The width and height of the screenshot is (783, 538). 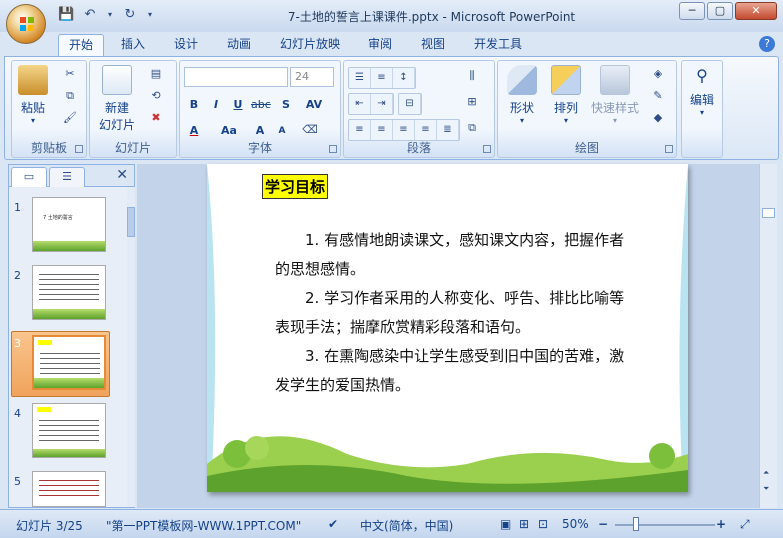 What do you see at coordinates (636, 524) in the screenshot?
I see `zoom-slider-knob` at bounding box center [636, 524].